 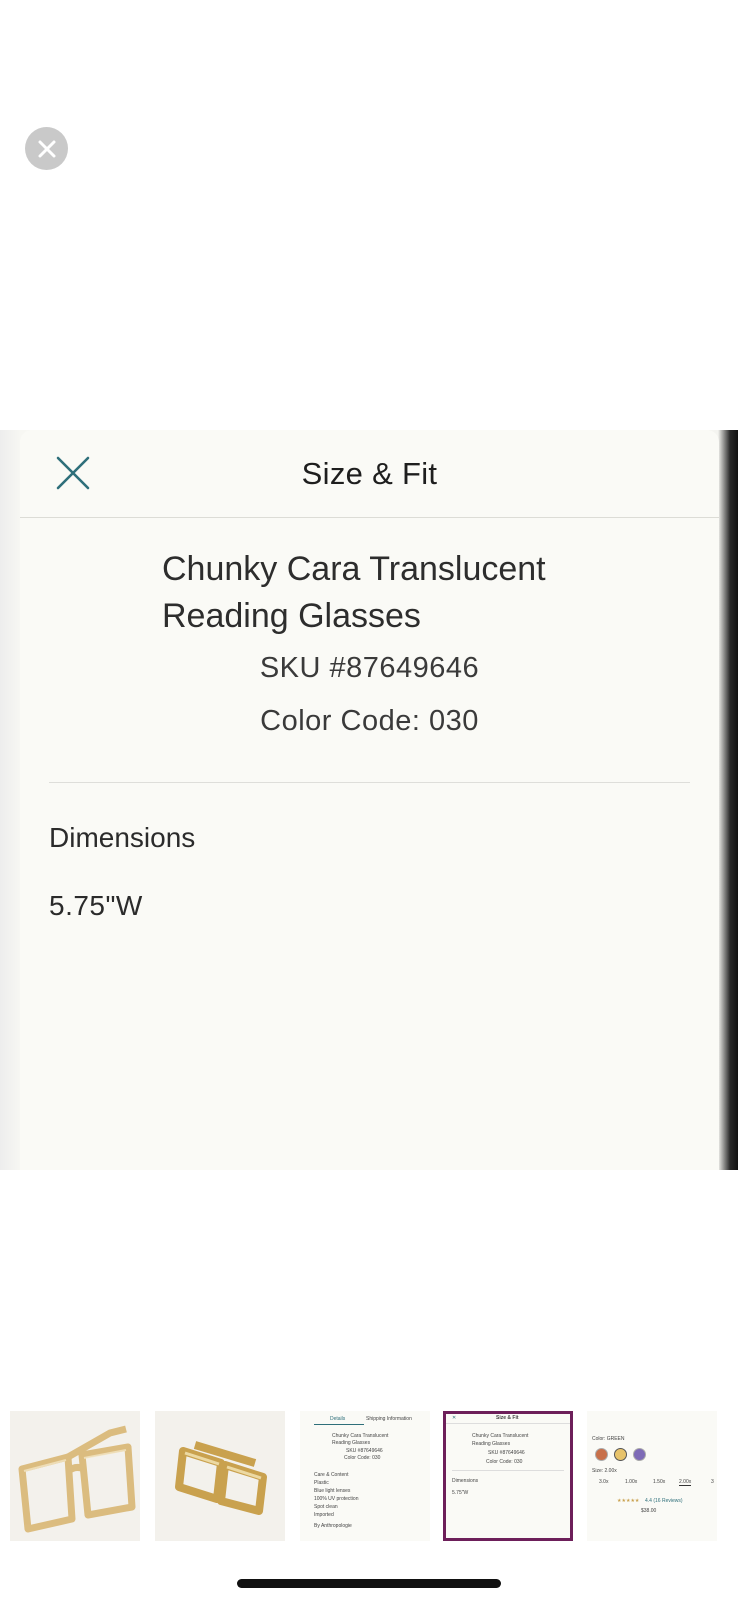 What do you see at coordinates (338, 1419) in the screenshot?
I see `mini-tab-details: Details` at bounding box center [338, 1419].